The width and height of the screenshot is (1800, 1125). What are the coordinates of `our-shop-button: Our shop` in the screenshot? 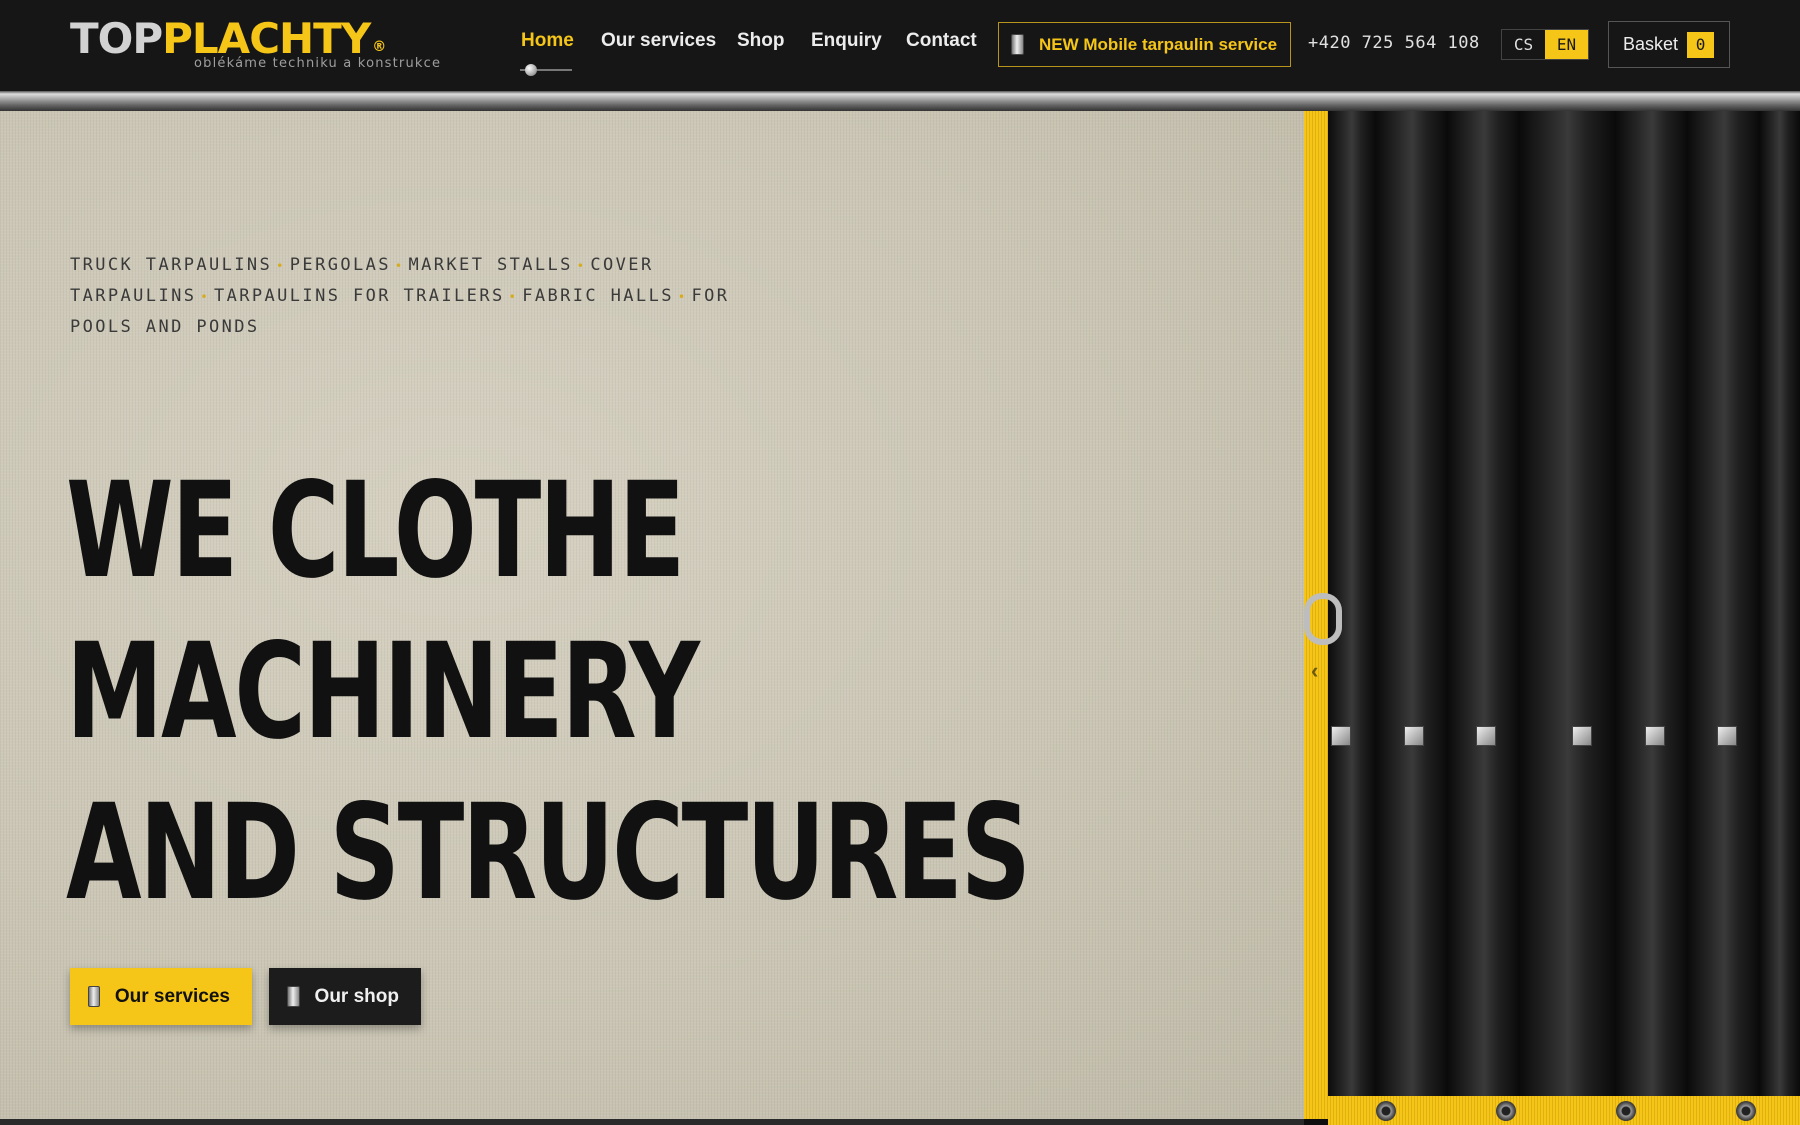 It's located at (345, 996).